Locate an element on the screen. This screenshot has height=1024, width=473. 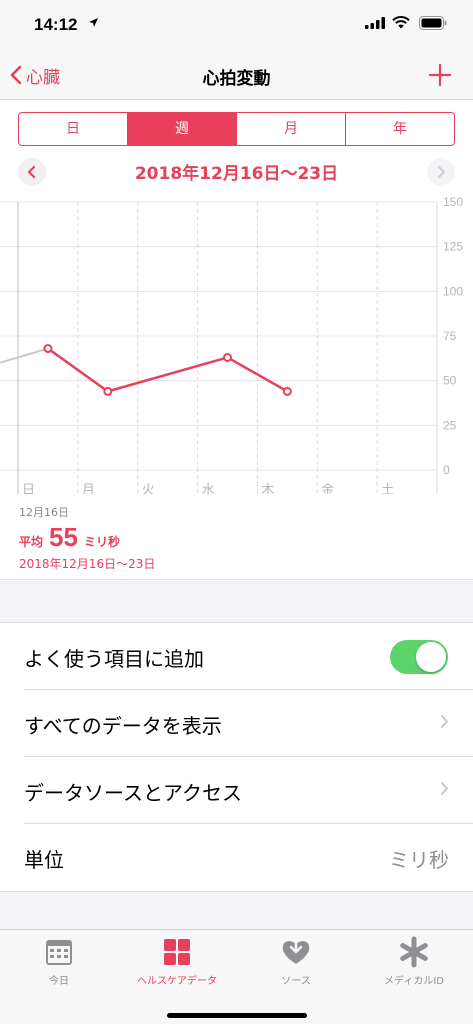
x-tick-label: 土 is located at coordinates (387, 488).